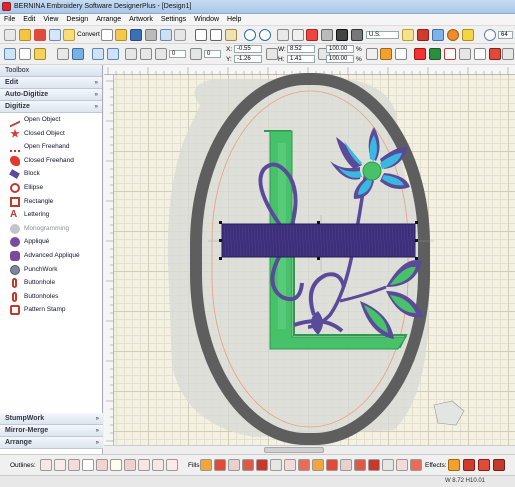  What do you see at coordinates (51, 443) in the screenshot?
I see `section-arrange: Arrange »` at bounding box center [51, 443].